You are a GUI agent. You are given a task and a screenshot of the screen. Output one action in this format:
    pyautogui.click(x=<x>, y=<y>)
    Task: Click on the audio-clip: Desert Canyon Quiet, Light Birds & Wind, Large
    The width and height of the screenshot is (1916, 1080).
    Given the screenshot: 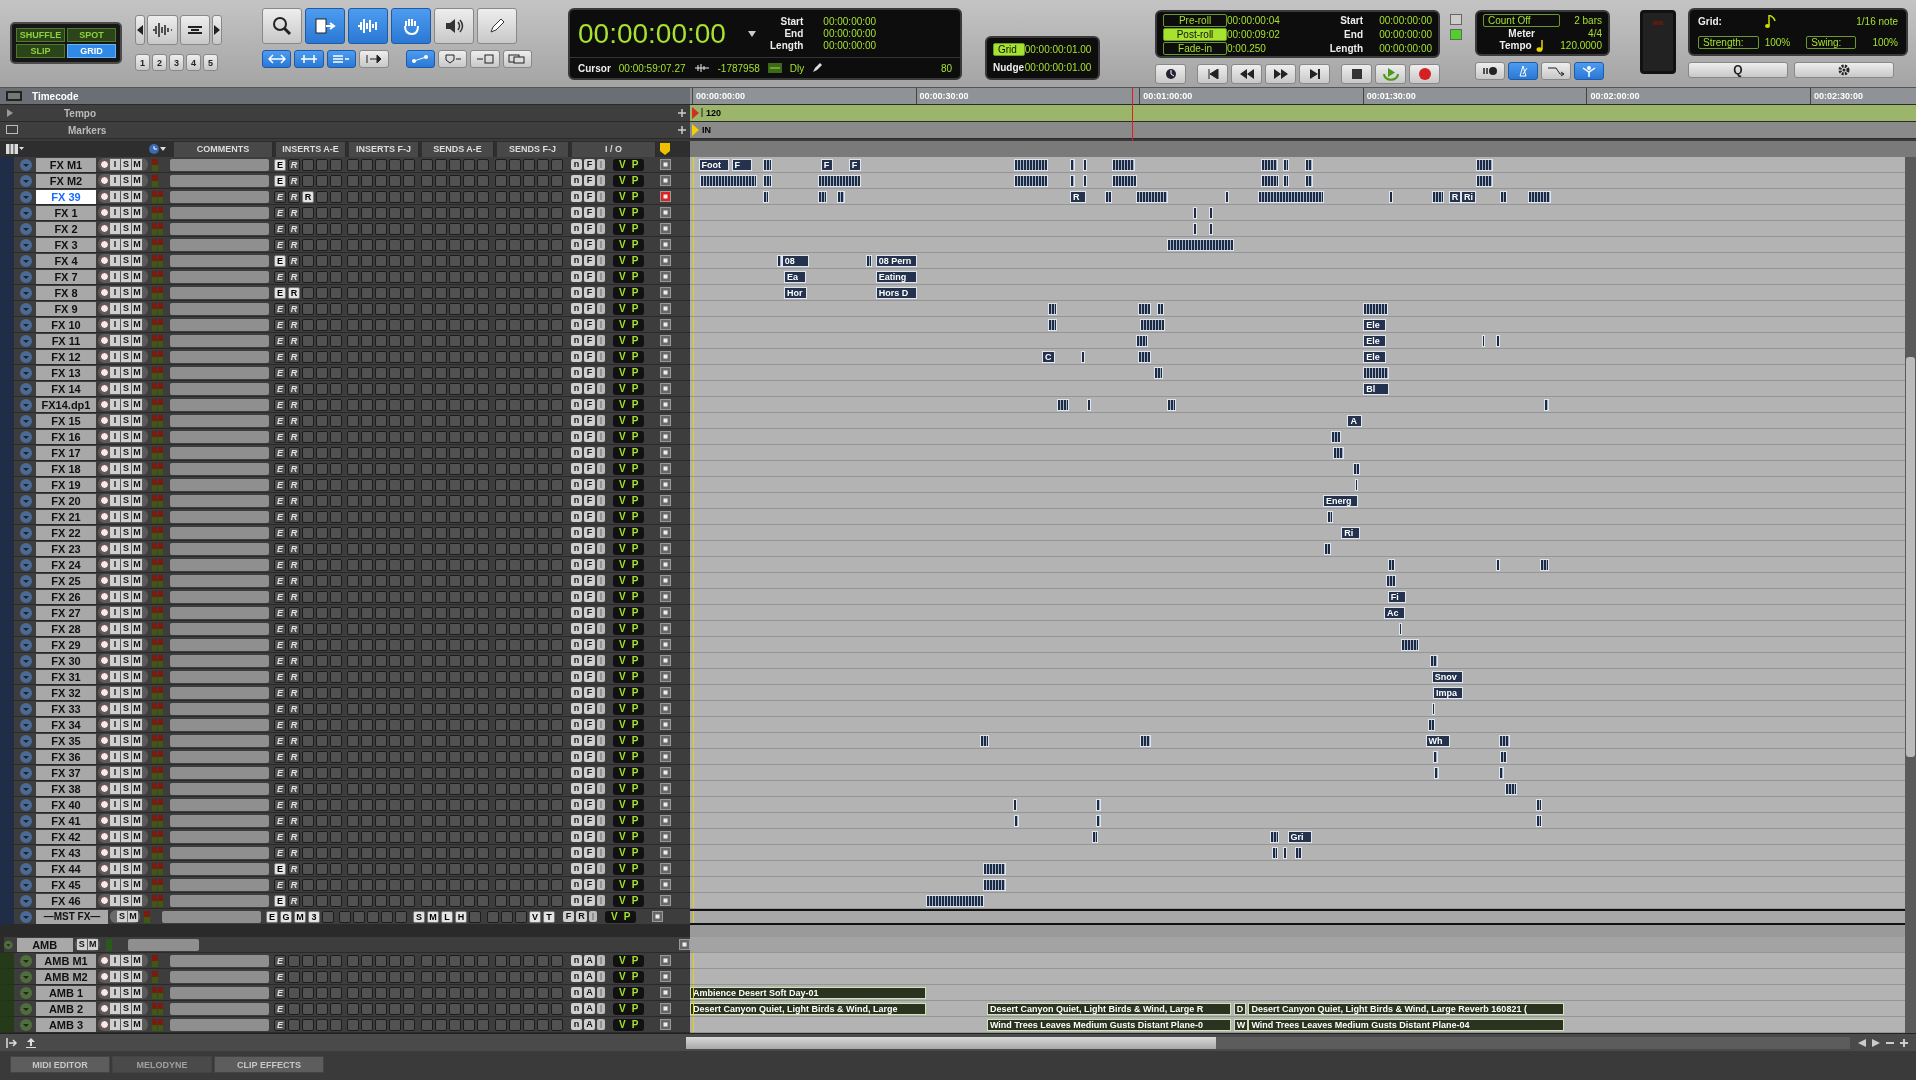 What is the action you would take?
    pyautogui.click(x=808, y=1009)
    